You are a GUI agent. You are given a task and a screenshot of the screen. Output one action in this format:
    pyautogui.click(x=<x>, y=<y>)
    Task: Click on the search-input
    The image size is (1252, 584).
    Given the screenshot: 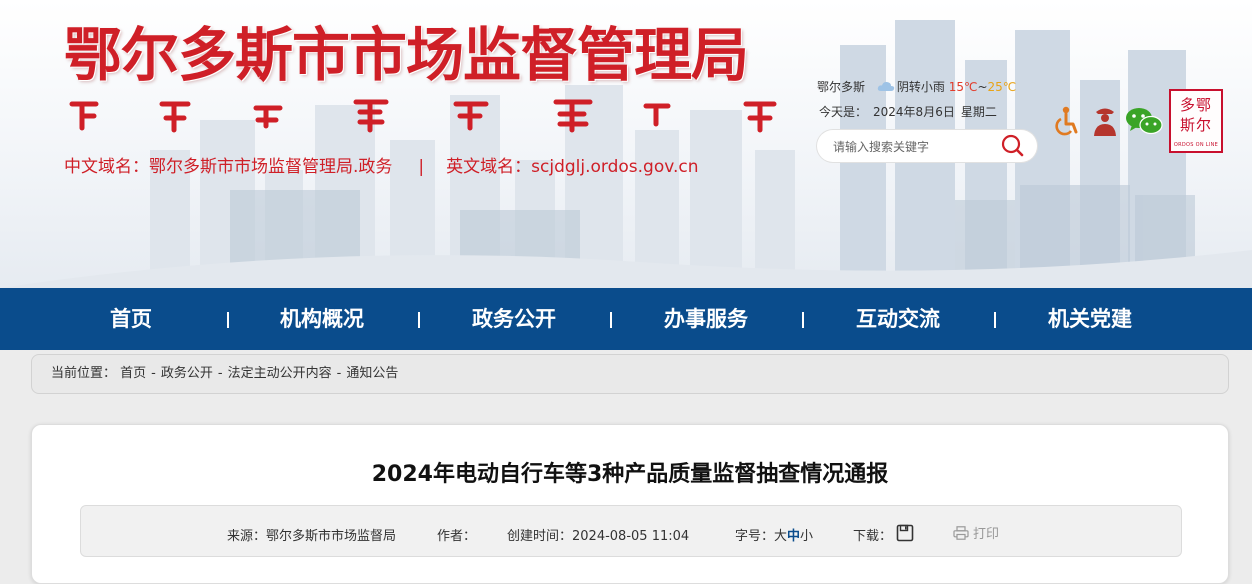 What is the action you would take?
    pyautogui.click(x=913, y=147)
    